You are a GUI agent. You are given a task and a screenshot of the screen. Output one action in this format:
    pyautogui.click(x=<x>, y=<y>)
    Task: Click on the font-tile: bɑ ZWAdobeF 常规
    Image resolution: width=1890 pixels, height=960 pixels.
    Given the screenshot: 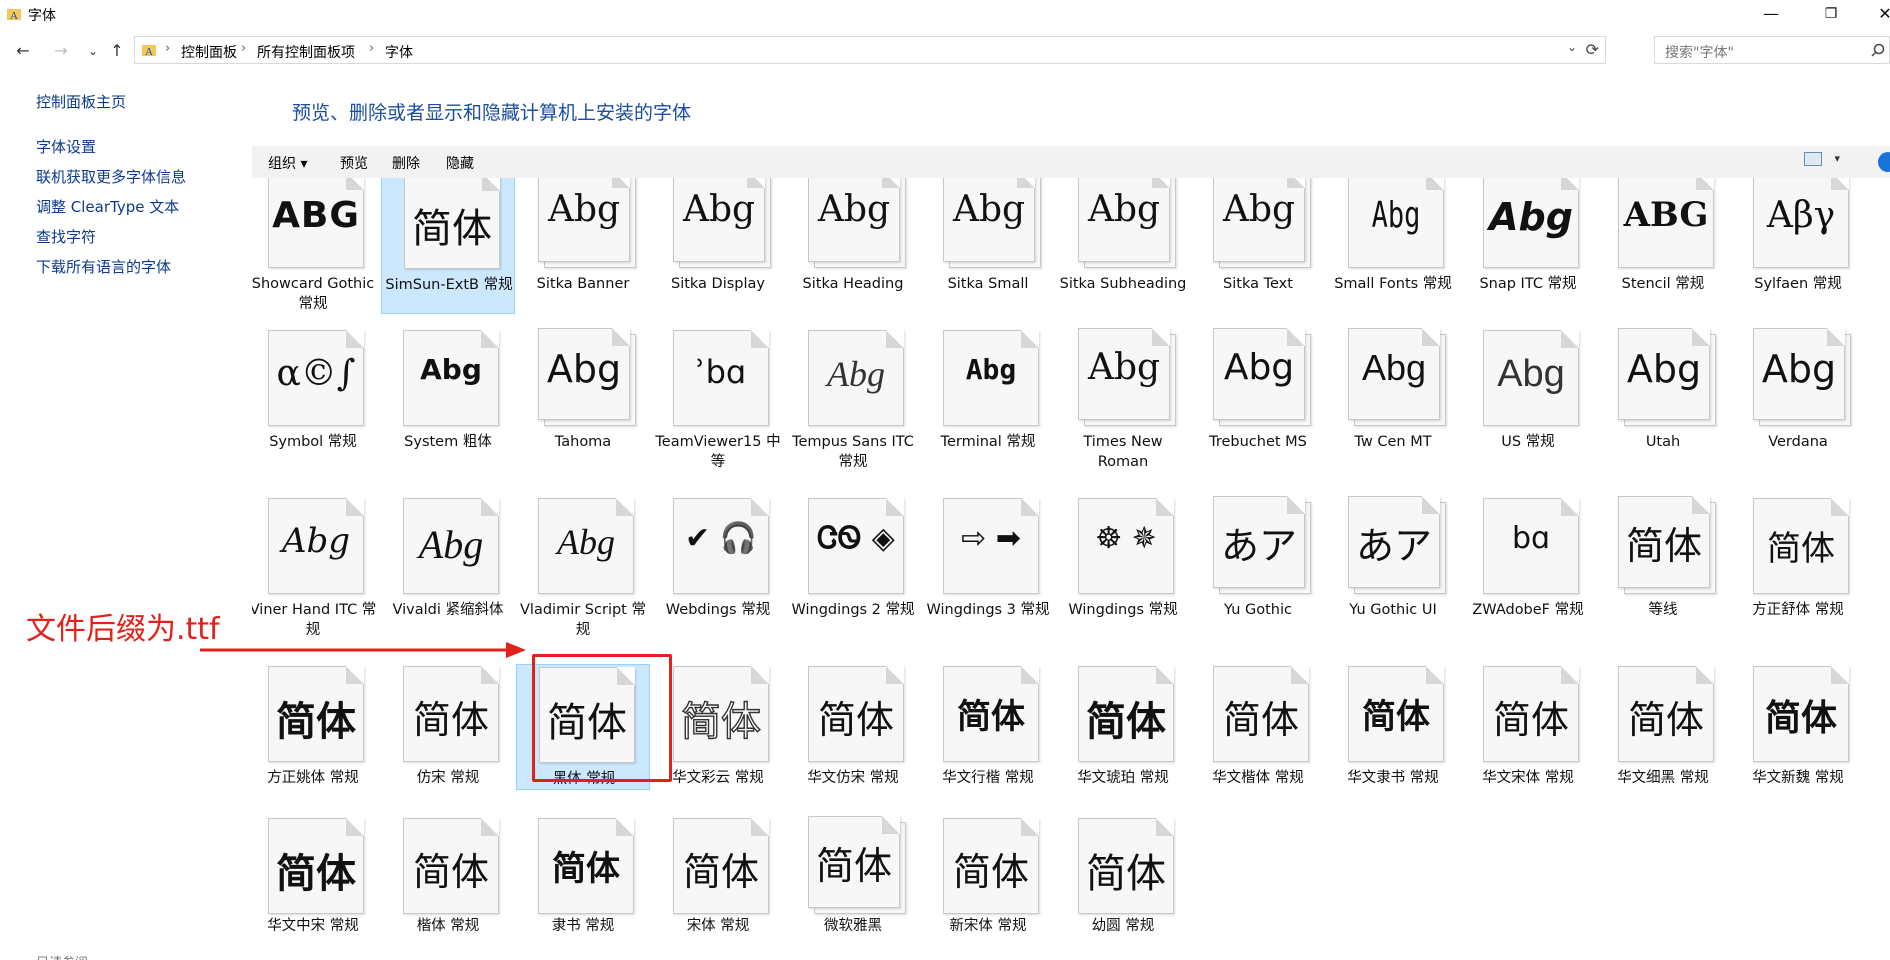 What is the action you would take?
    pyautogui.click(x=1528, y=559)
    